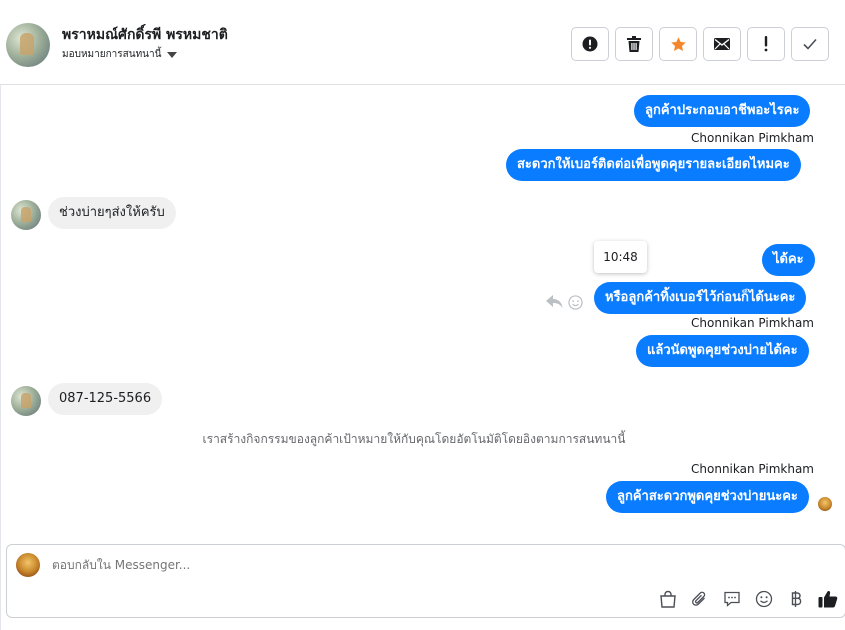 This screenshot has width=845, height=630. I want to click on message-outgoing: ลูกค้าสะดวกพูดคุยช่วงบ่ายนะคะ, so click(707, 497).